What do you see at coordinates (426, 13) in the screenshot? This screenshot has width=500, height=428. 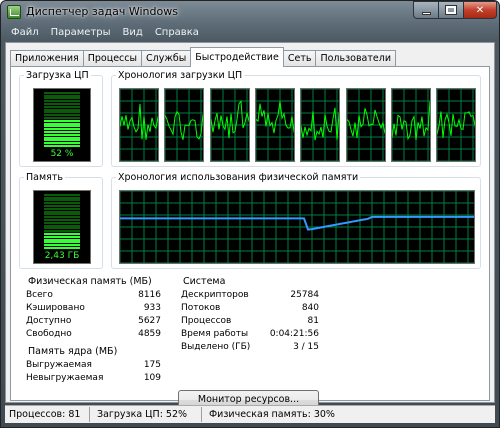 I see `minimize-icon` at bounding box center [426, 13].